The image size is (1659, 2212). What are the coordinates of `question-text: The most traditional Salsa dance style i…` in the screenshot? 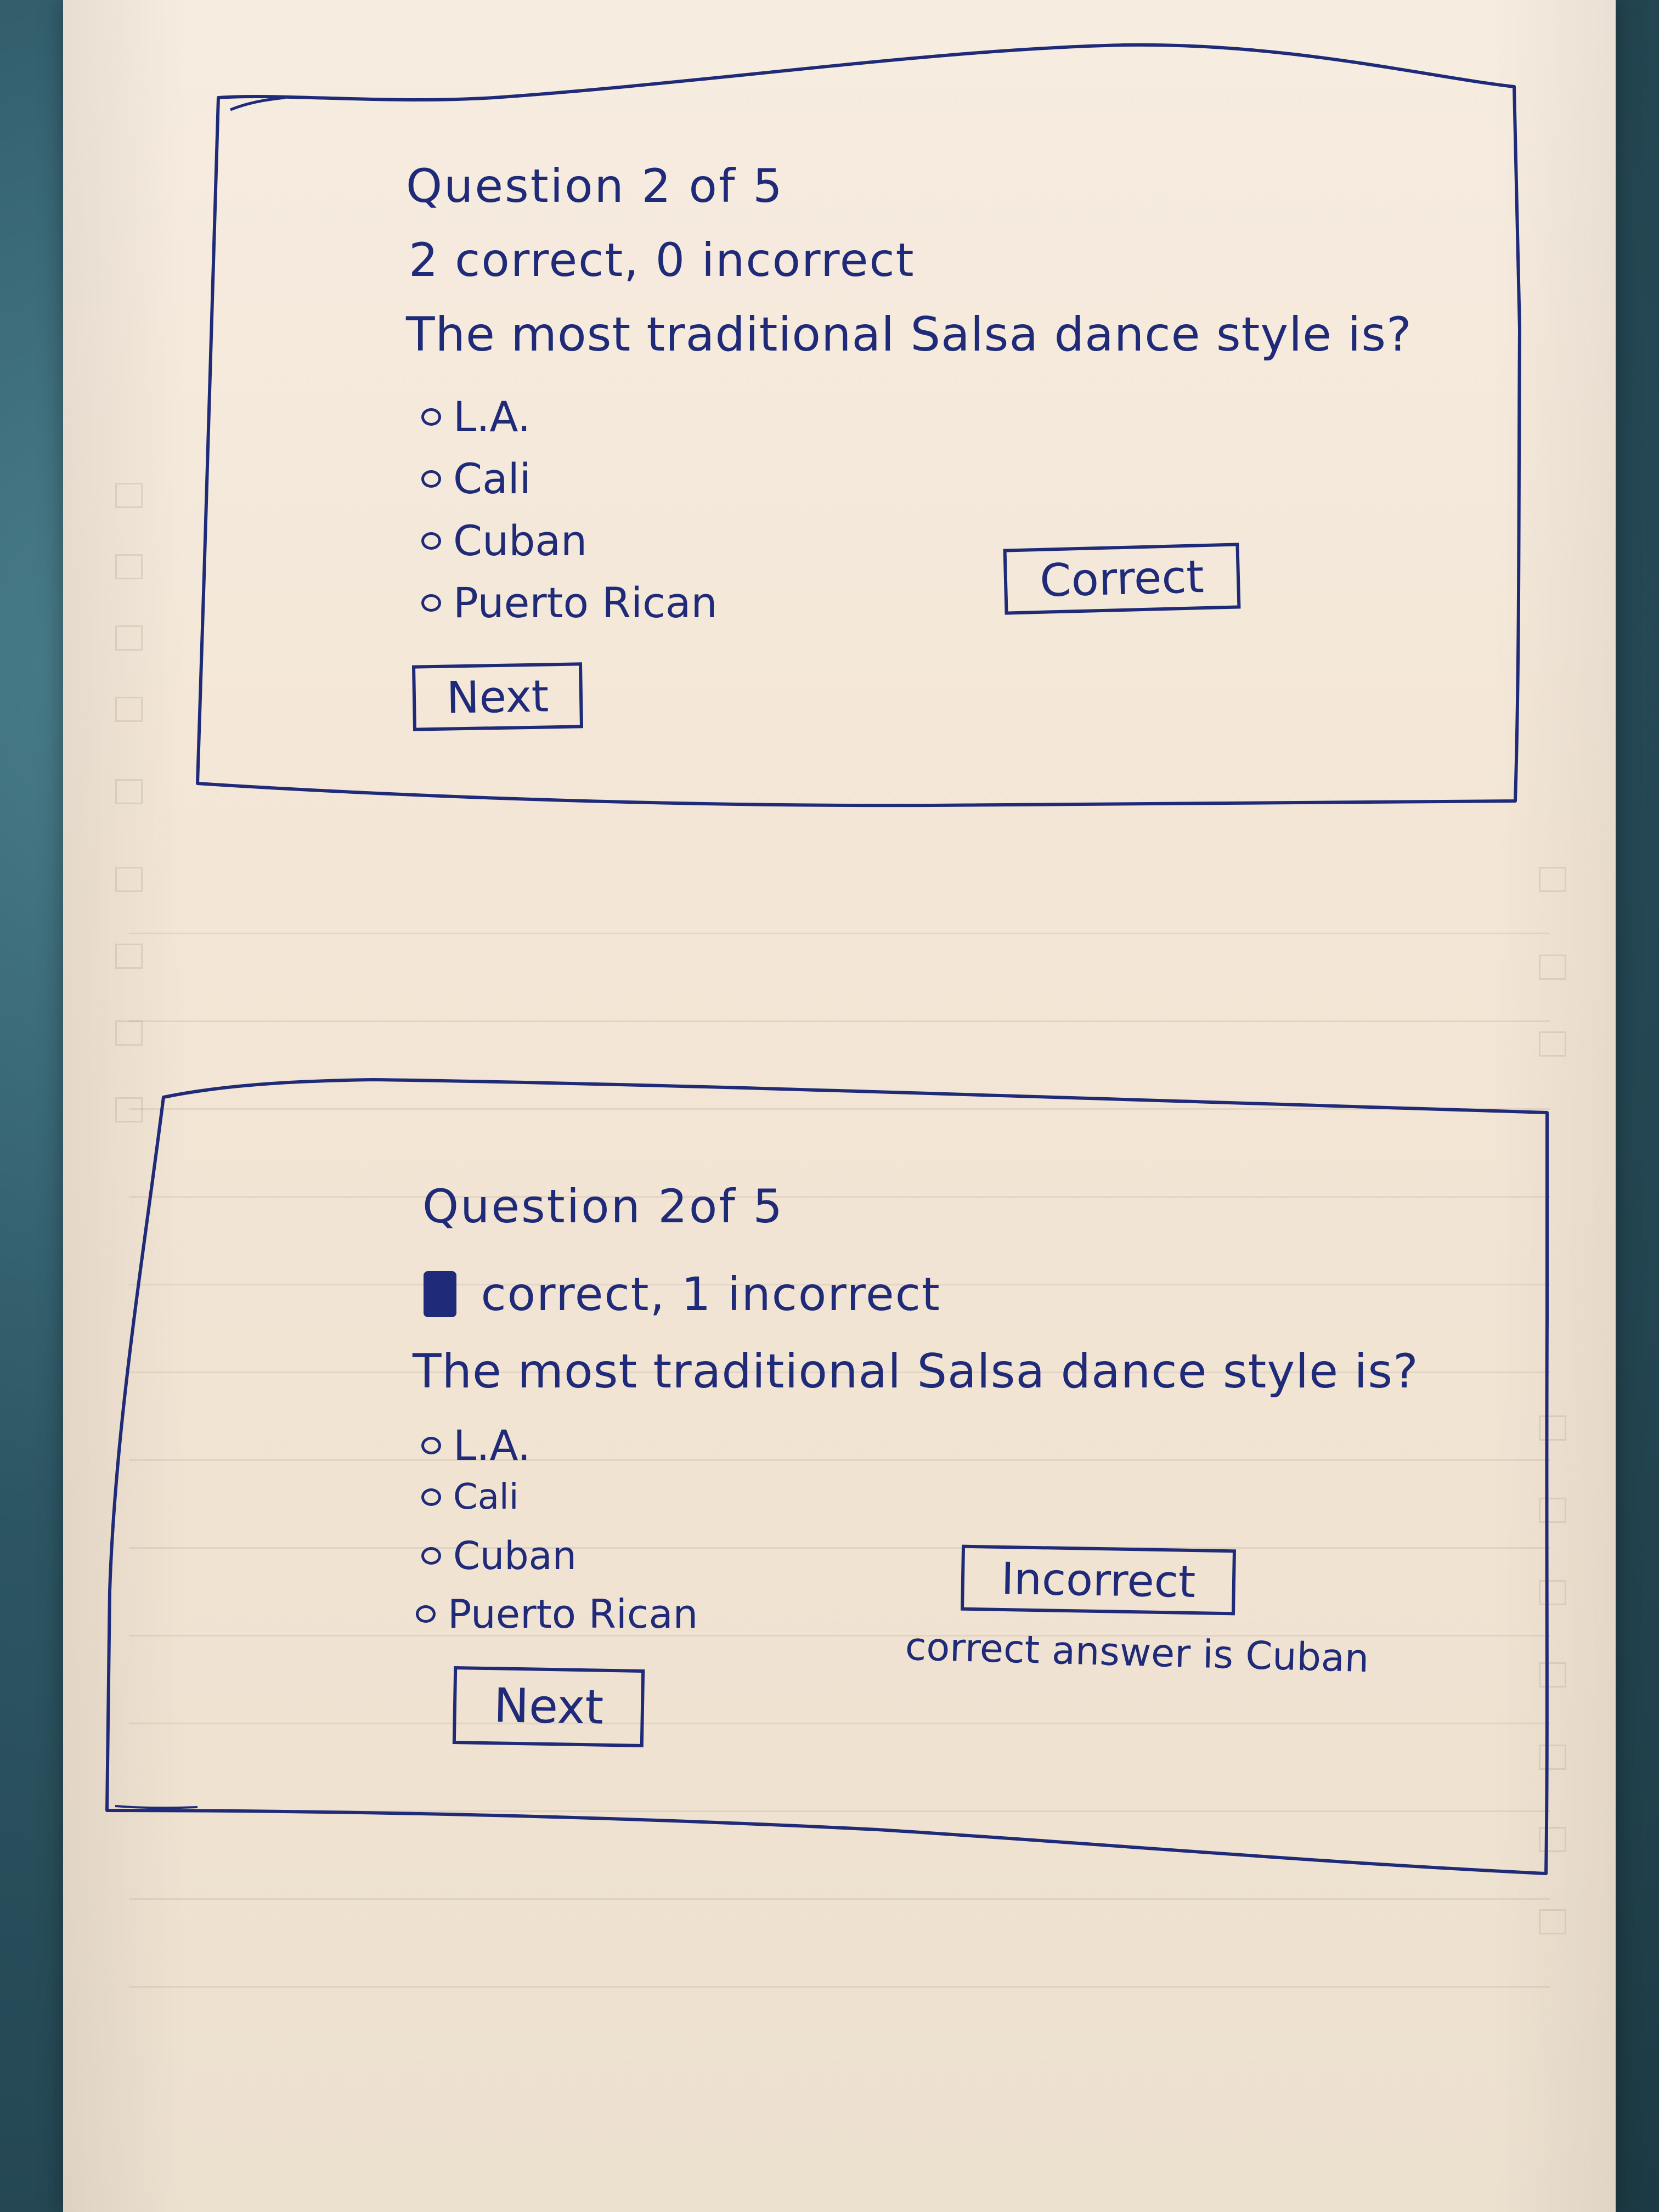 It's located at (916, 1372).